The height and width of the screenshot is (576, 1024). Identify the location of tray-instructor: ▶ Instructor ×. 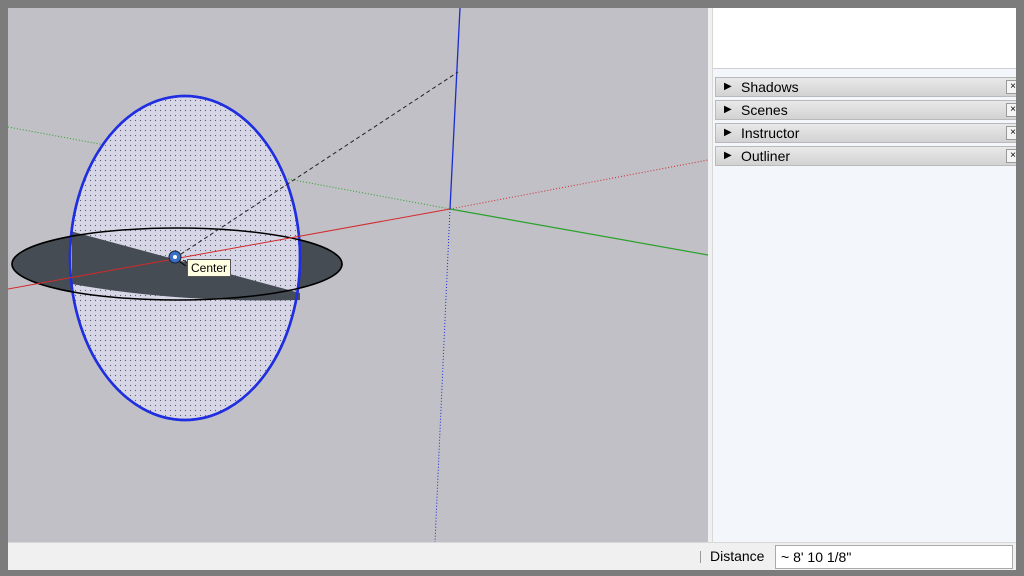
(865, 133).